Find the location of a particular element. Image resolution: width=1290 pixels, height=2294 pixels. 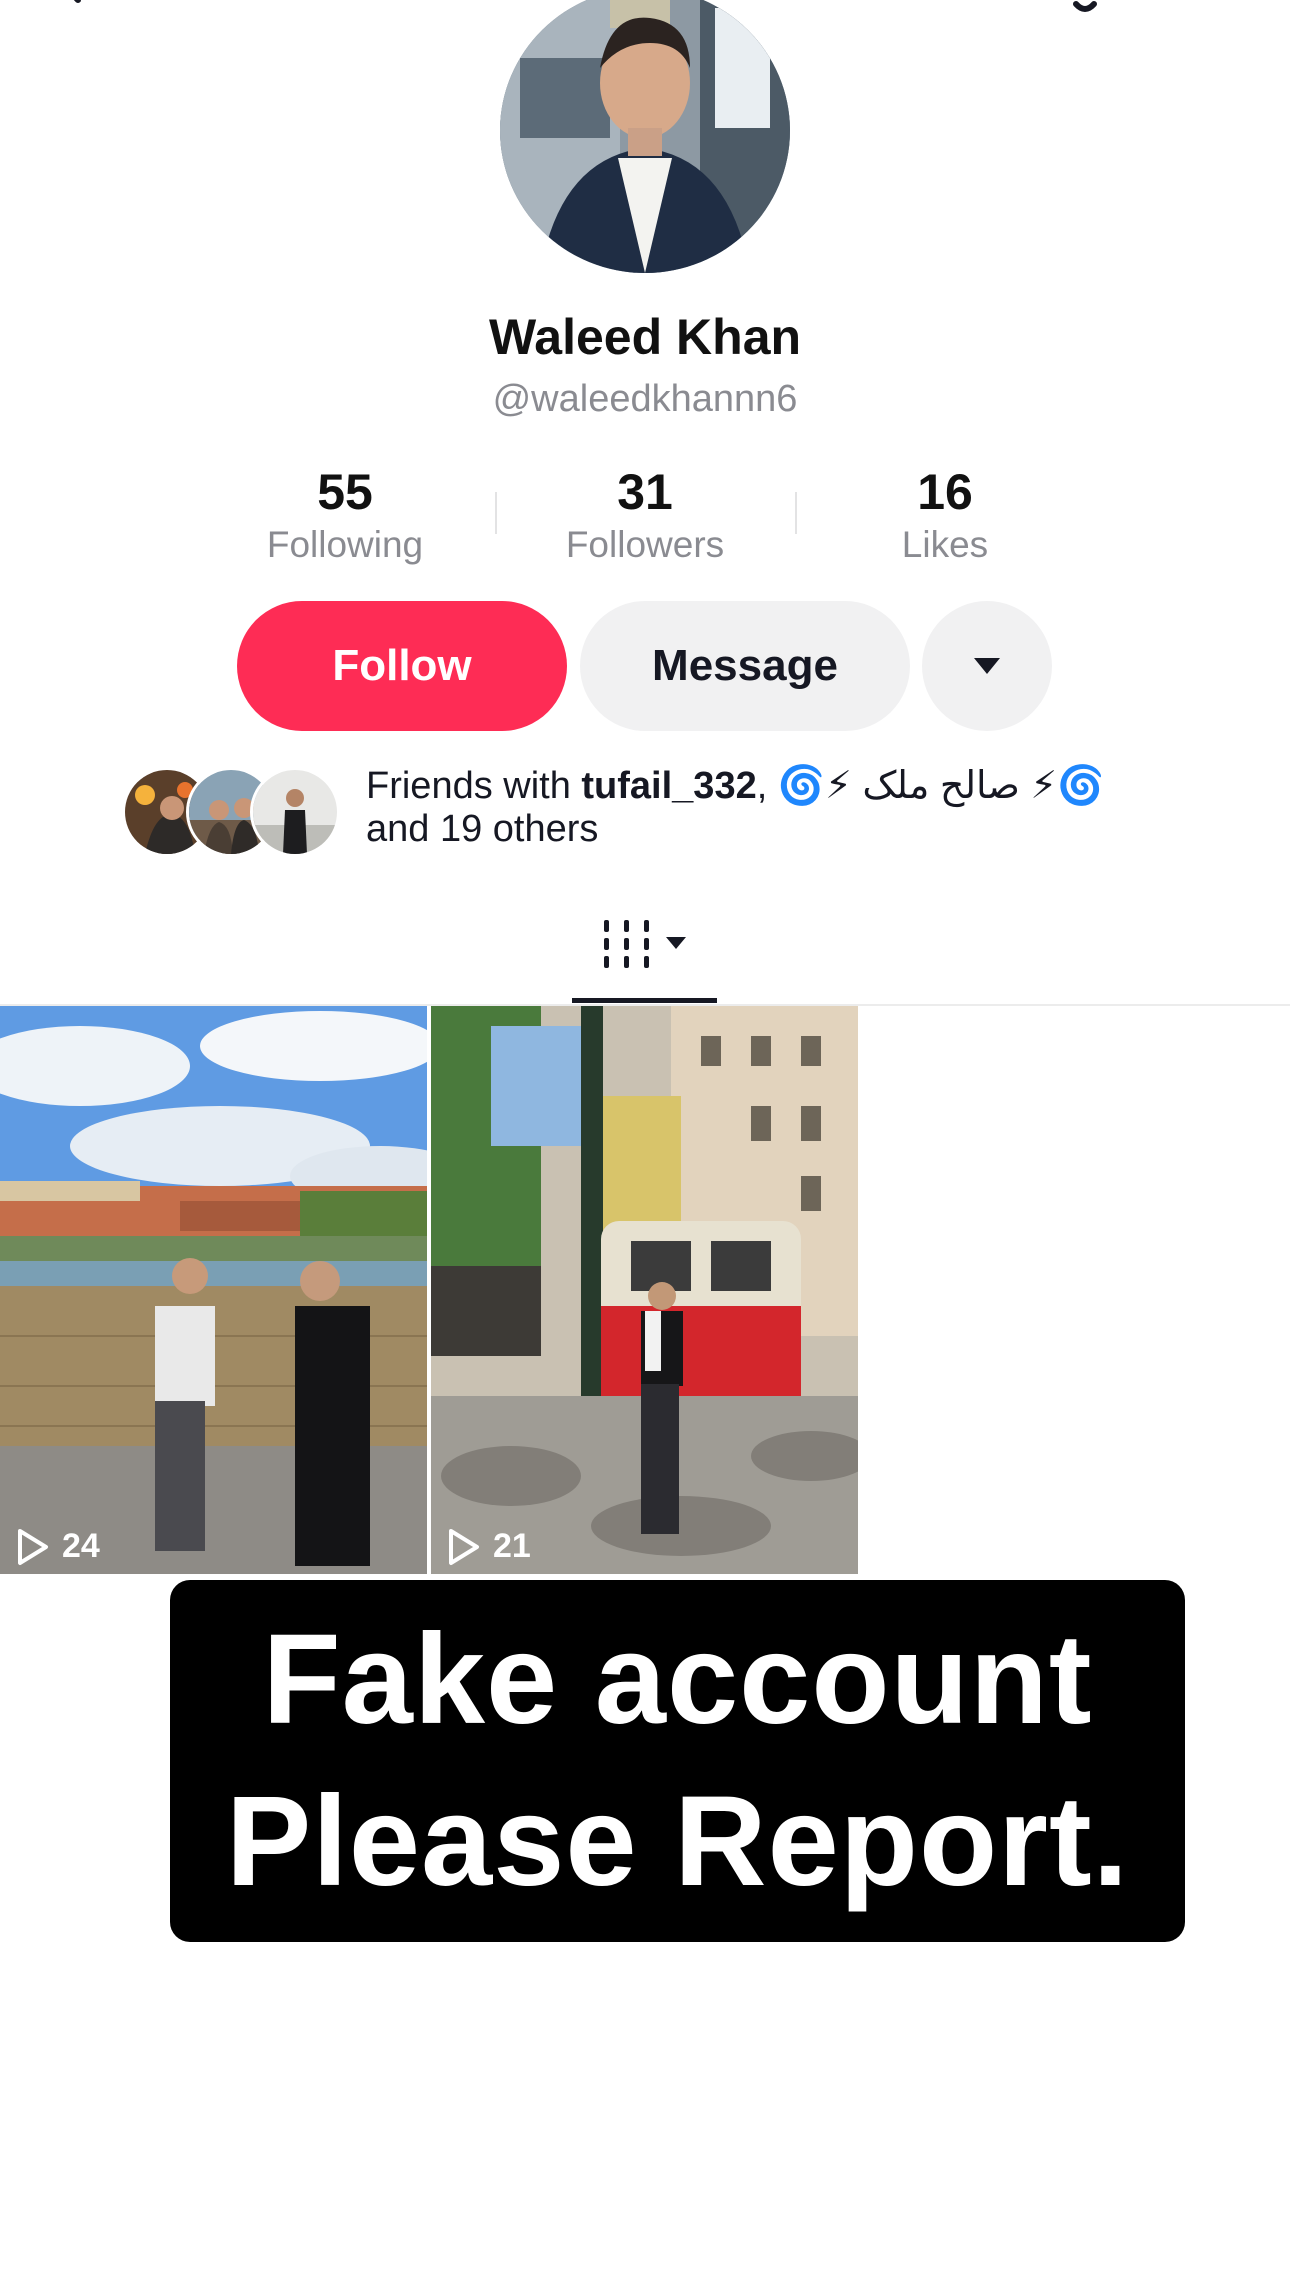

videos-grid-tab-icon is located at coordinates (646, 944).